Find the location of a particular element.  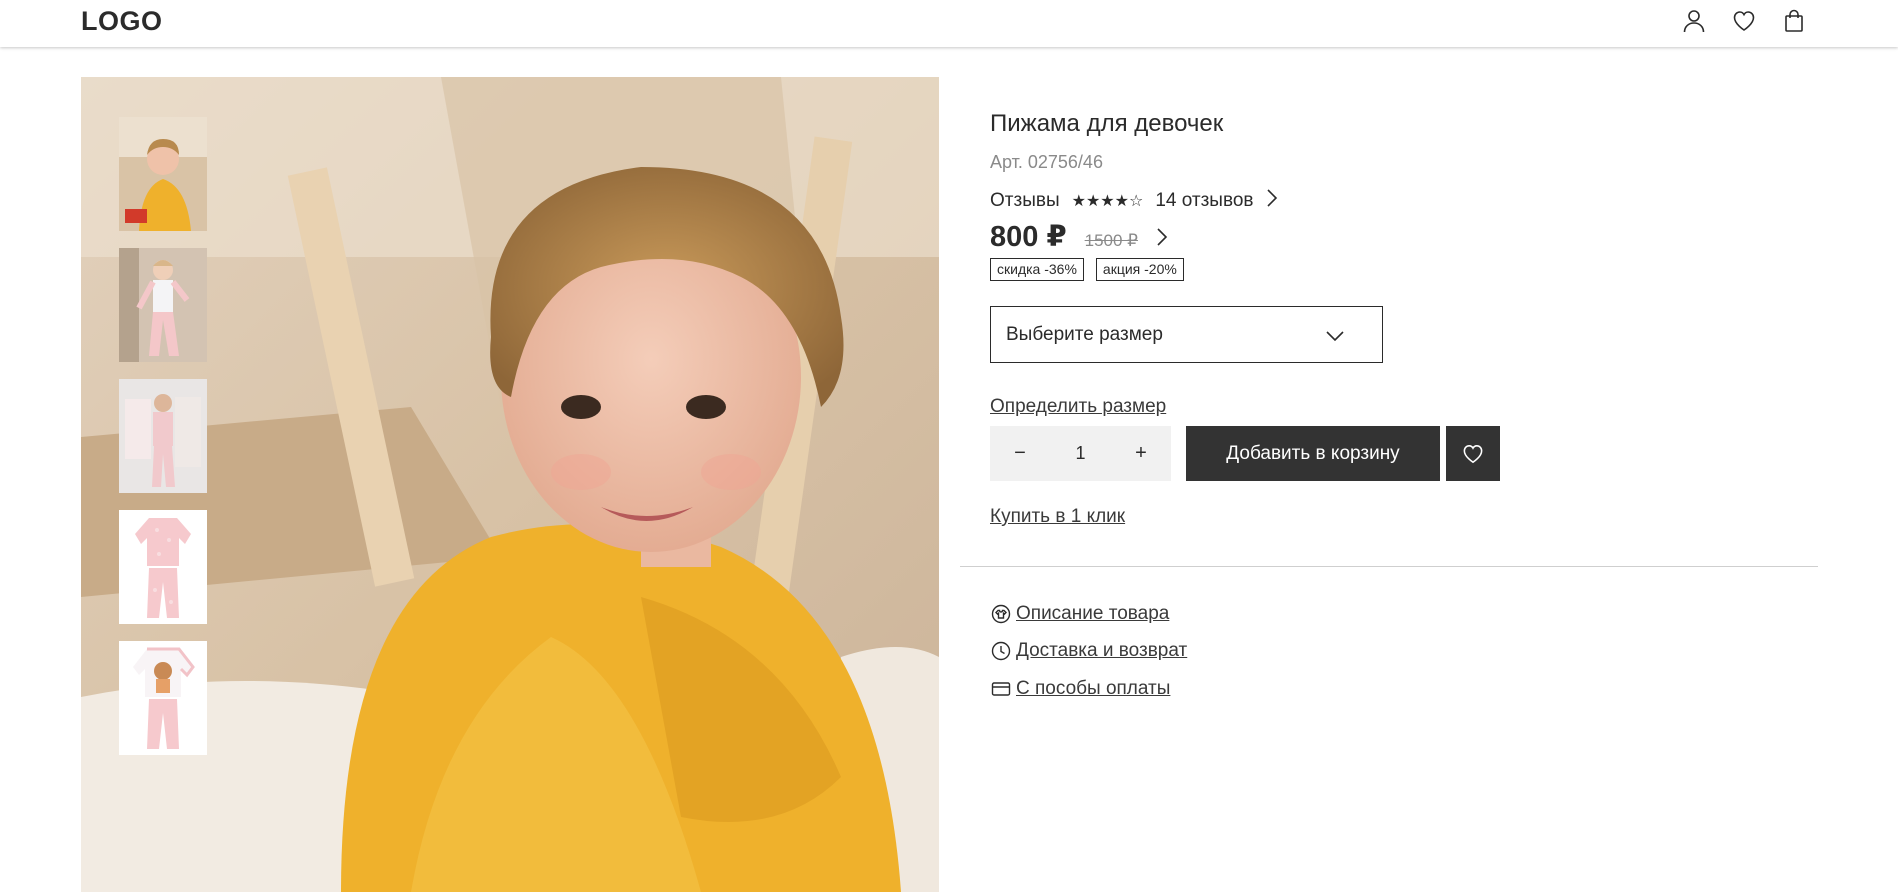

promo-badge: акция -20% is located at coordinates (1139, 269).